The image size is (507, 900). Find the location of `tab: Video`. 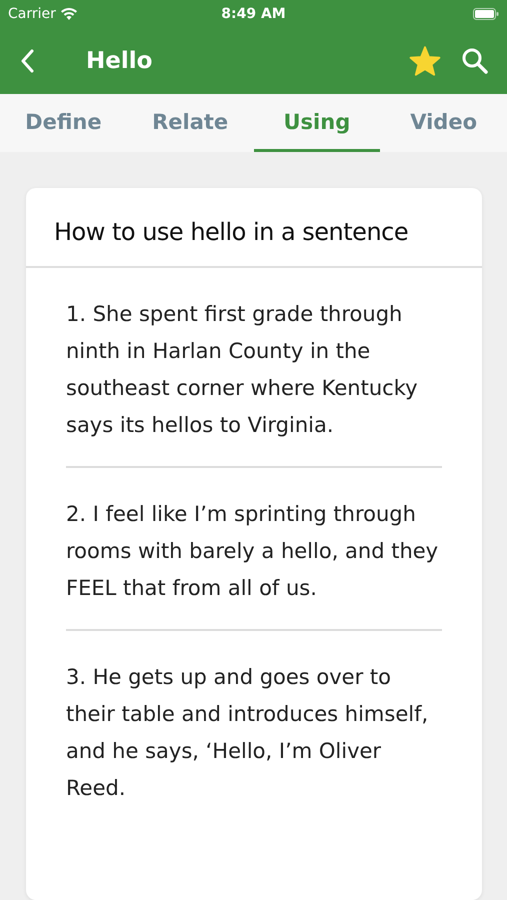

tab: Video is located at coordinates (443, 123).